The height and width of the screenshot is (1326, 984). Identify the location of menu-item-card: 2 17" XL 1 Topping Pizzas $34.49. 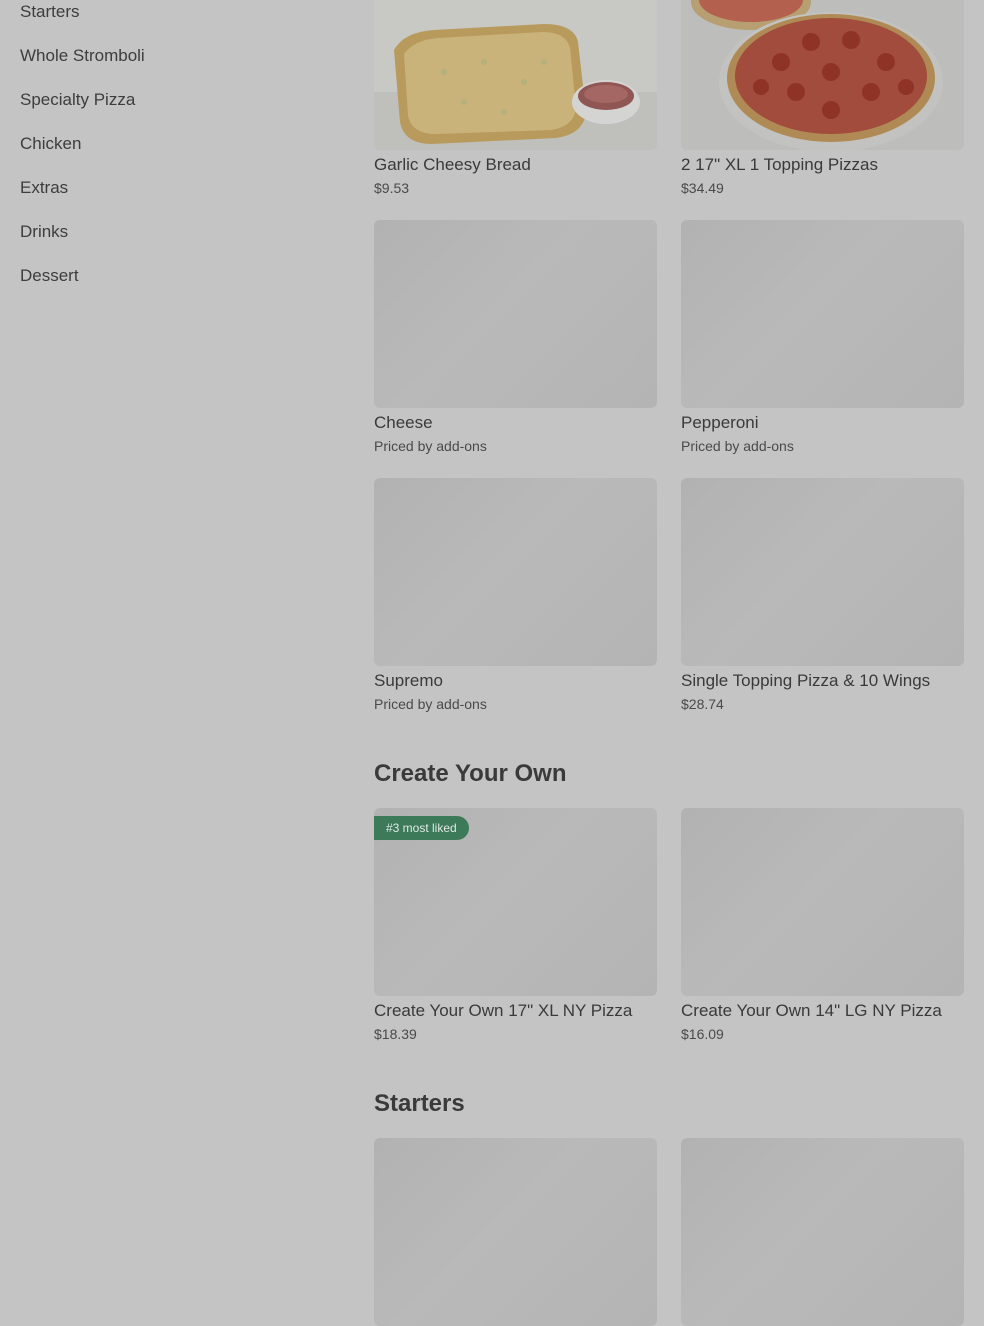
(822, 98).